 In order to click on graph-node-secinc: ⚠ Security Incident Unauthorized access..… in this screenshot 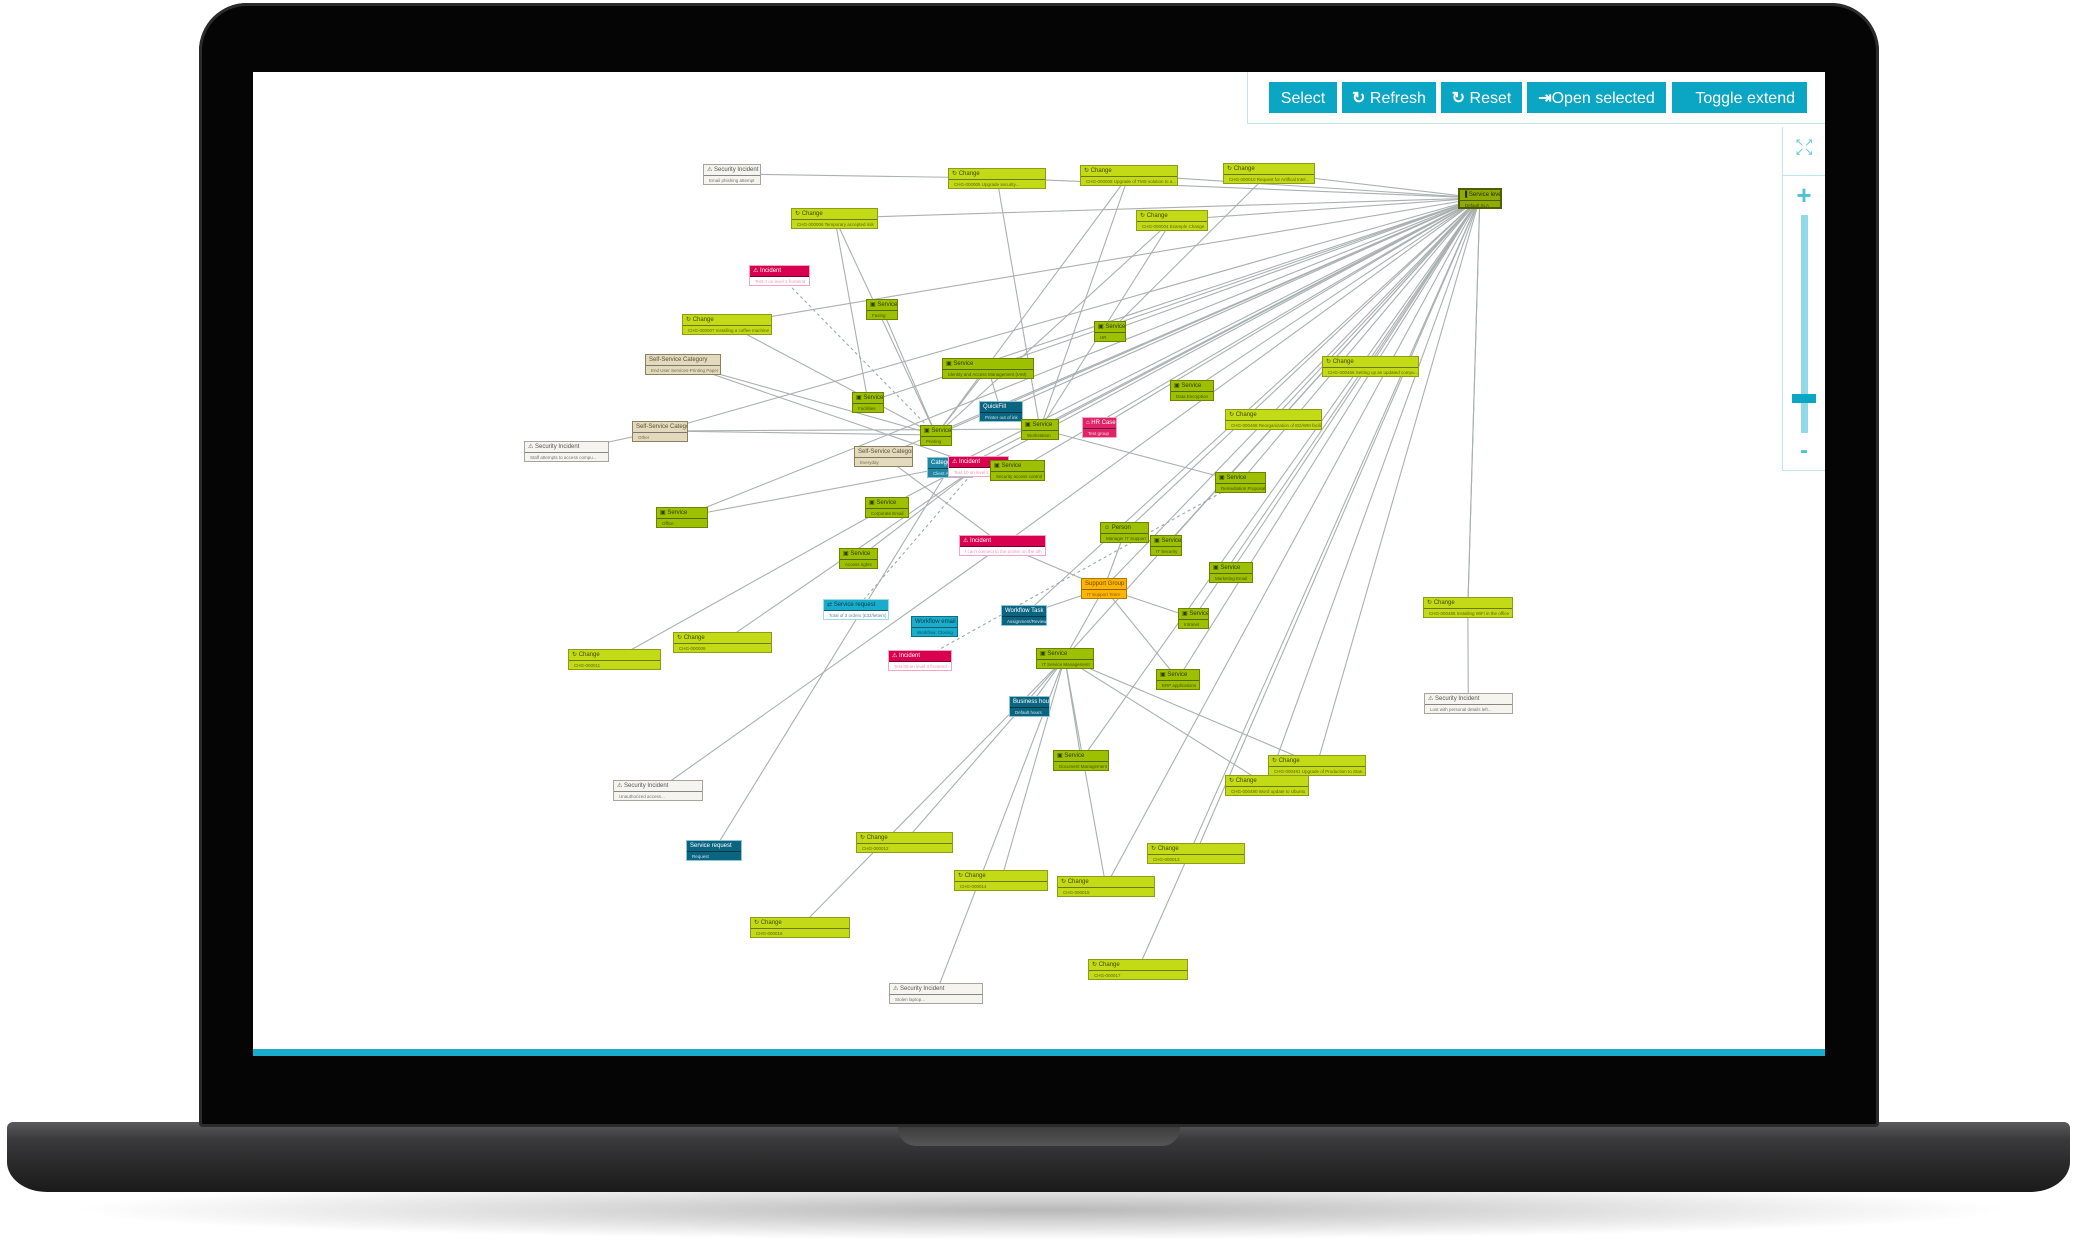, I will do `click(658, 790)`.